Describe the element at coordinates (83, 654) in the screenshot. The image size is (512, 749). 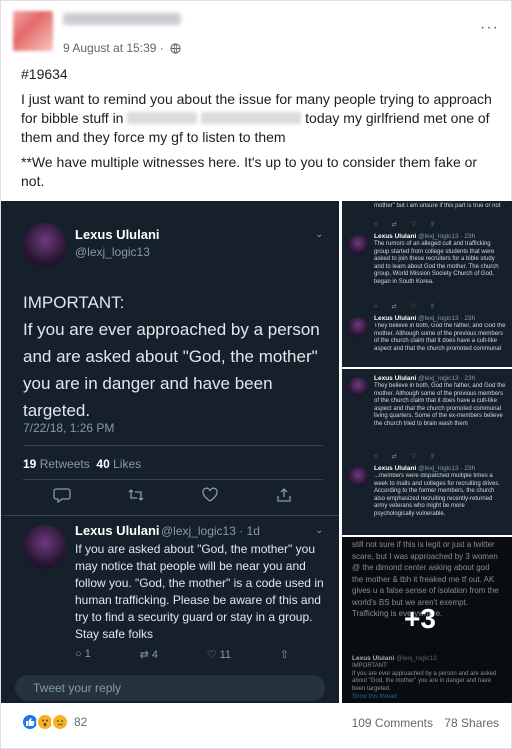
I see `reply-reply: ○ 1` at that location.